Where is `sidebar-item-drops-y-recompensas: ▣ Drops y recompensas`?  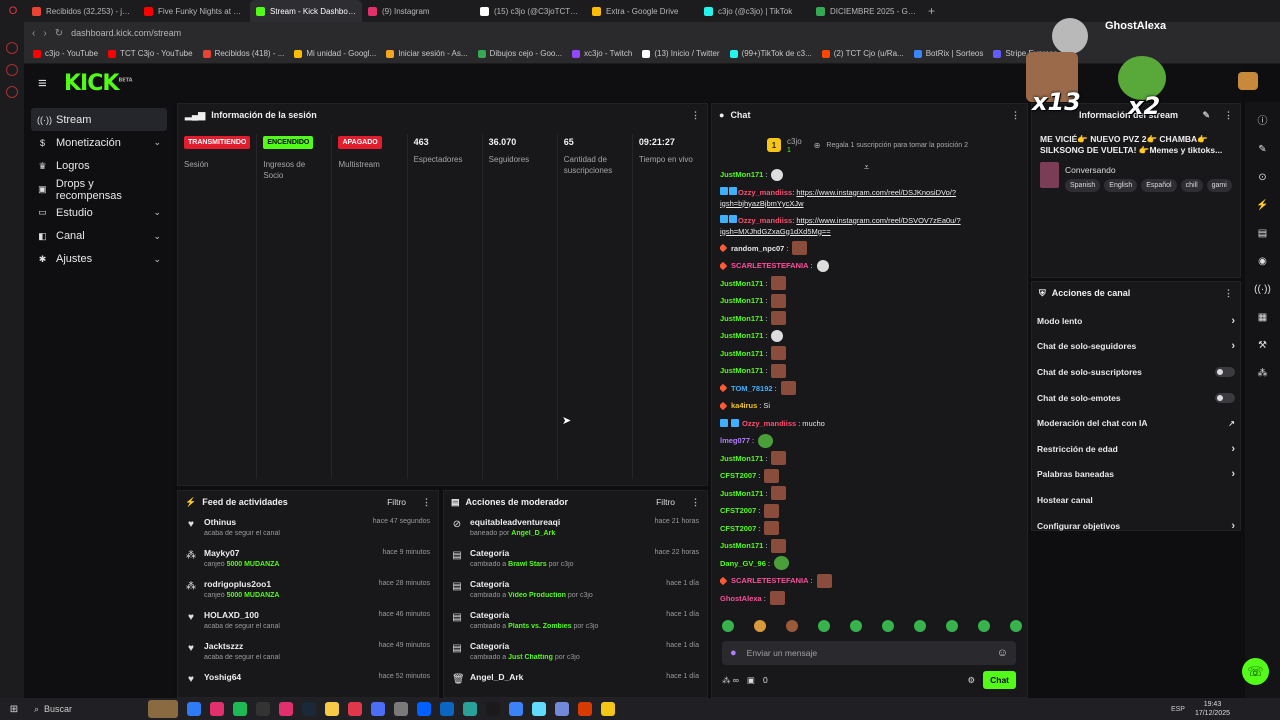 sidebar-item-drops-y-recompensas: ▣ Drops y recompensas is located at coordinates (99, 190).